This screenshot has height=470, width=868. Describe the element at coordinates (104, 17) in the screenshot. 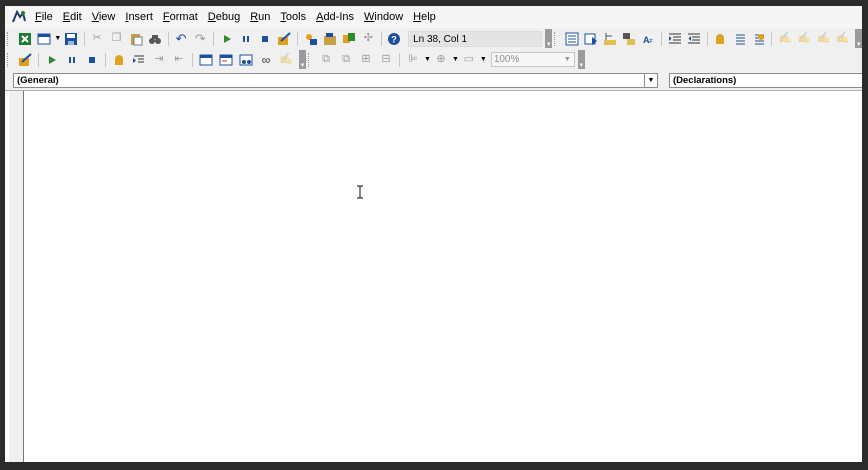

I see `menu-view: View` at that location.